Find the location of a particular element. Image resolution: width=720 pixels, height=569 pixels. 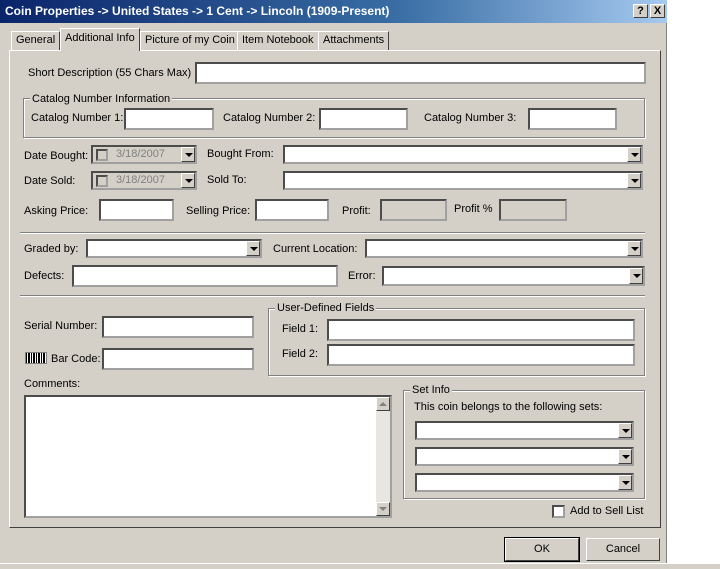

profit-percent-label: Profit % is located at coordinates (473, 209).